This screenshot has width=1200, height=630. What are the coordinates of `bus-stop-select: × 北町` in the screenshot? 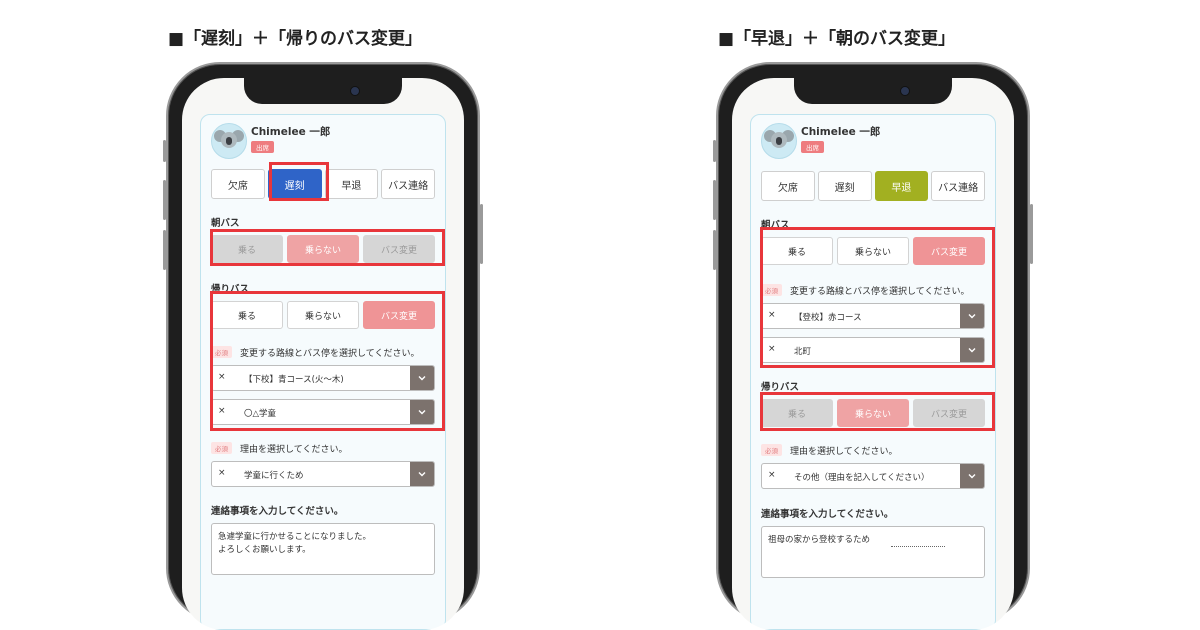 It's located at (873, 350).